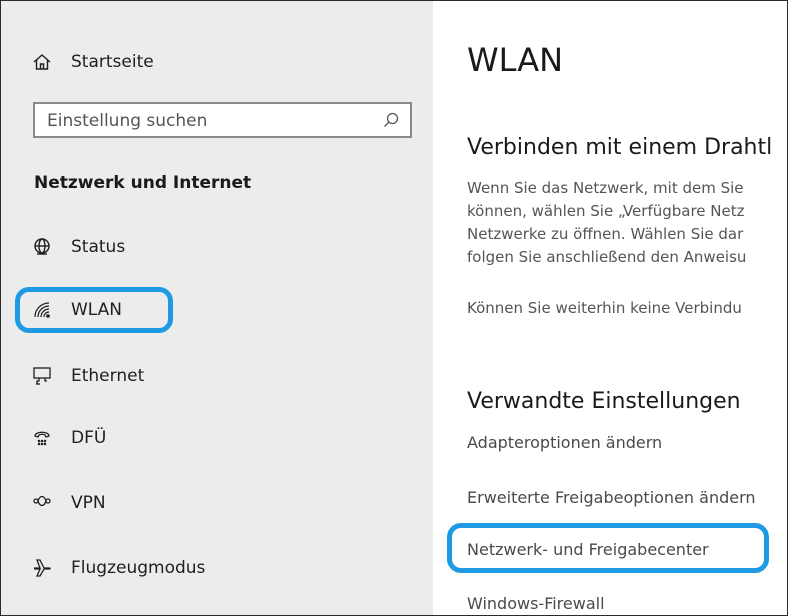 This screenshot has width=788, height=616. Describe the element at coordinates (611, 497) in the screenshot. I see `advanced-sharing-link: Erweiterte Freigabeoptionen ändern` at that location.